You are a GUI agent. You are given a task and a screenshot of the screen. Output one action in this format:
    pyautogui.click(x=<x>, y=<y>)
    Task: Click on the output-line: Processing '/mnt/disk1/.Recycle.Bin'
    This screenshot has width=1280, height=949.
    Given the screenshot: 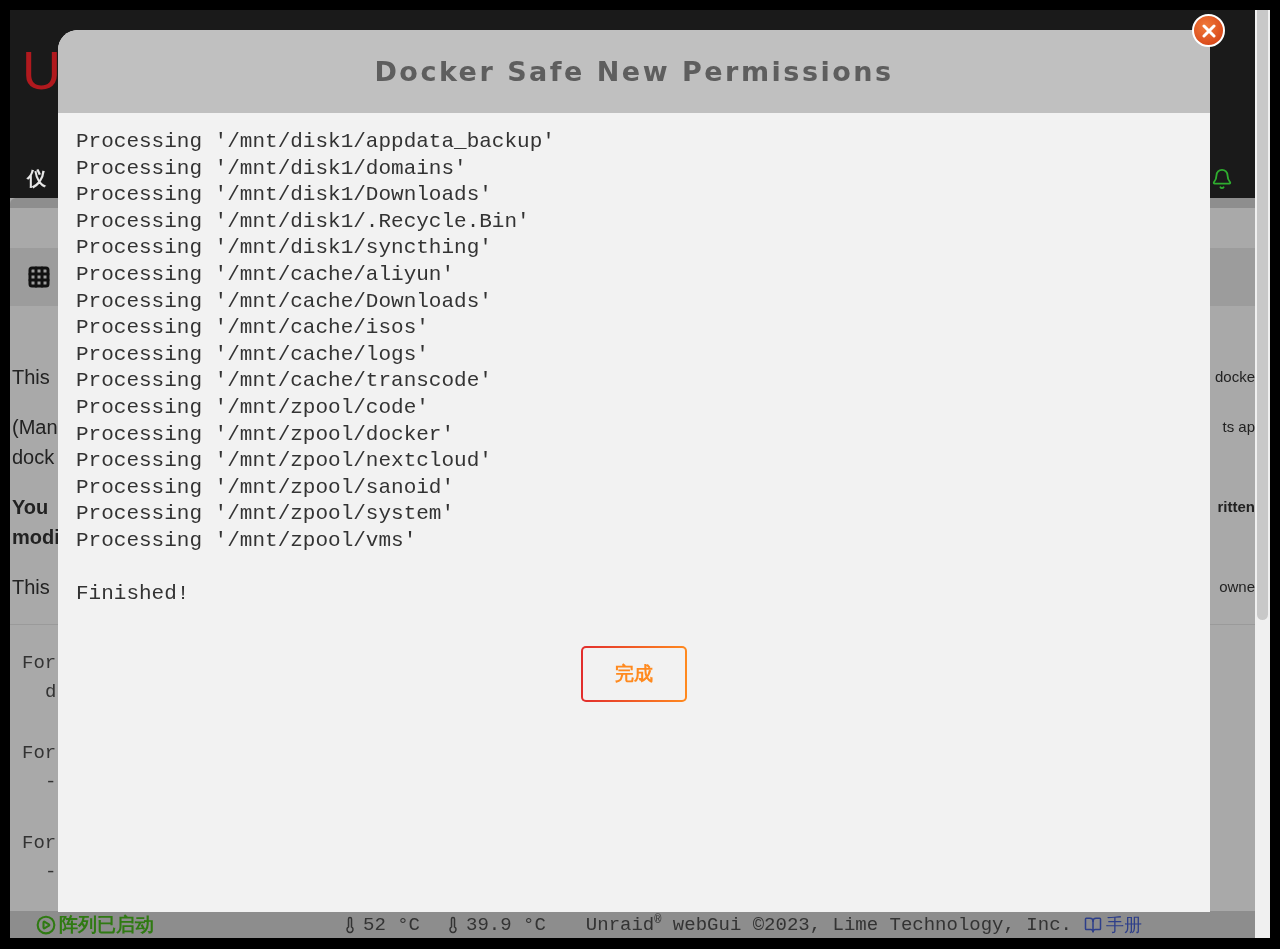 What is the action you would take?
    pyautogui.click(x=303, y=221)
    